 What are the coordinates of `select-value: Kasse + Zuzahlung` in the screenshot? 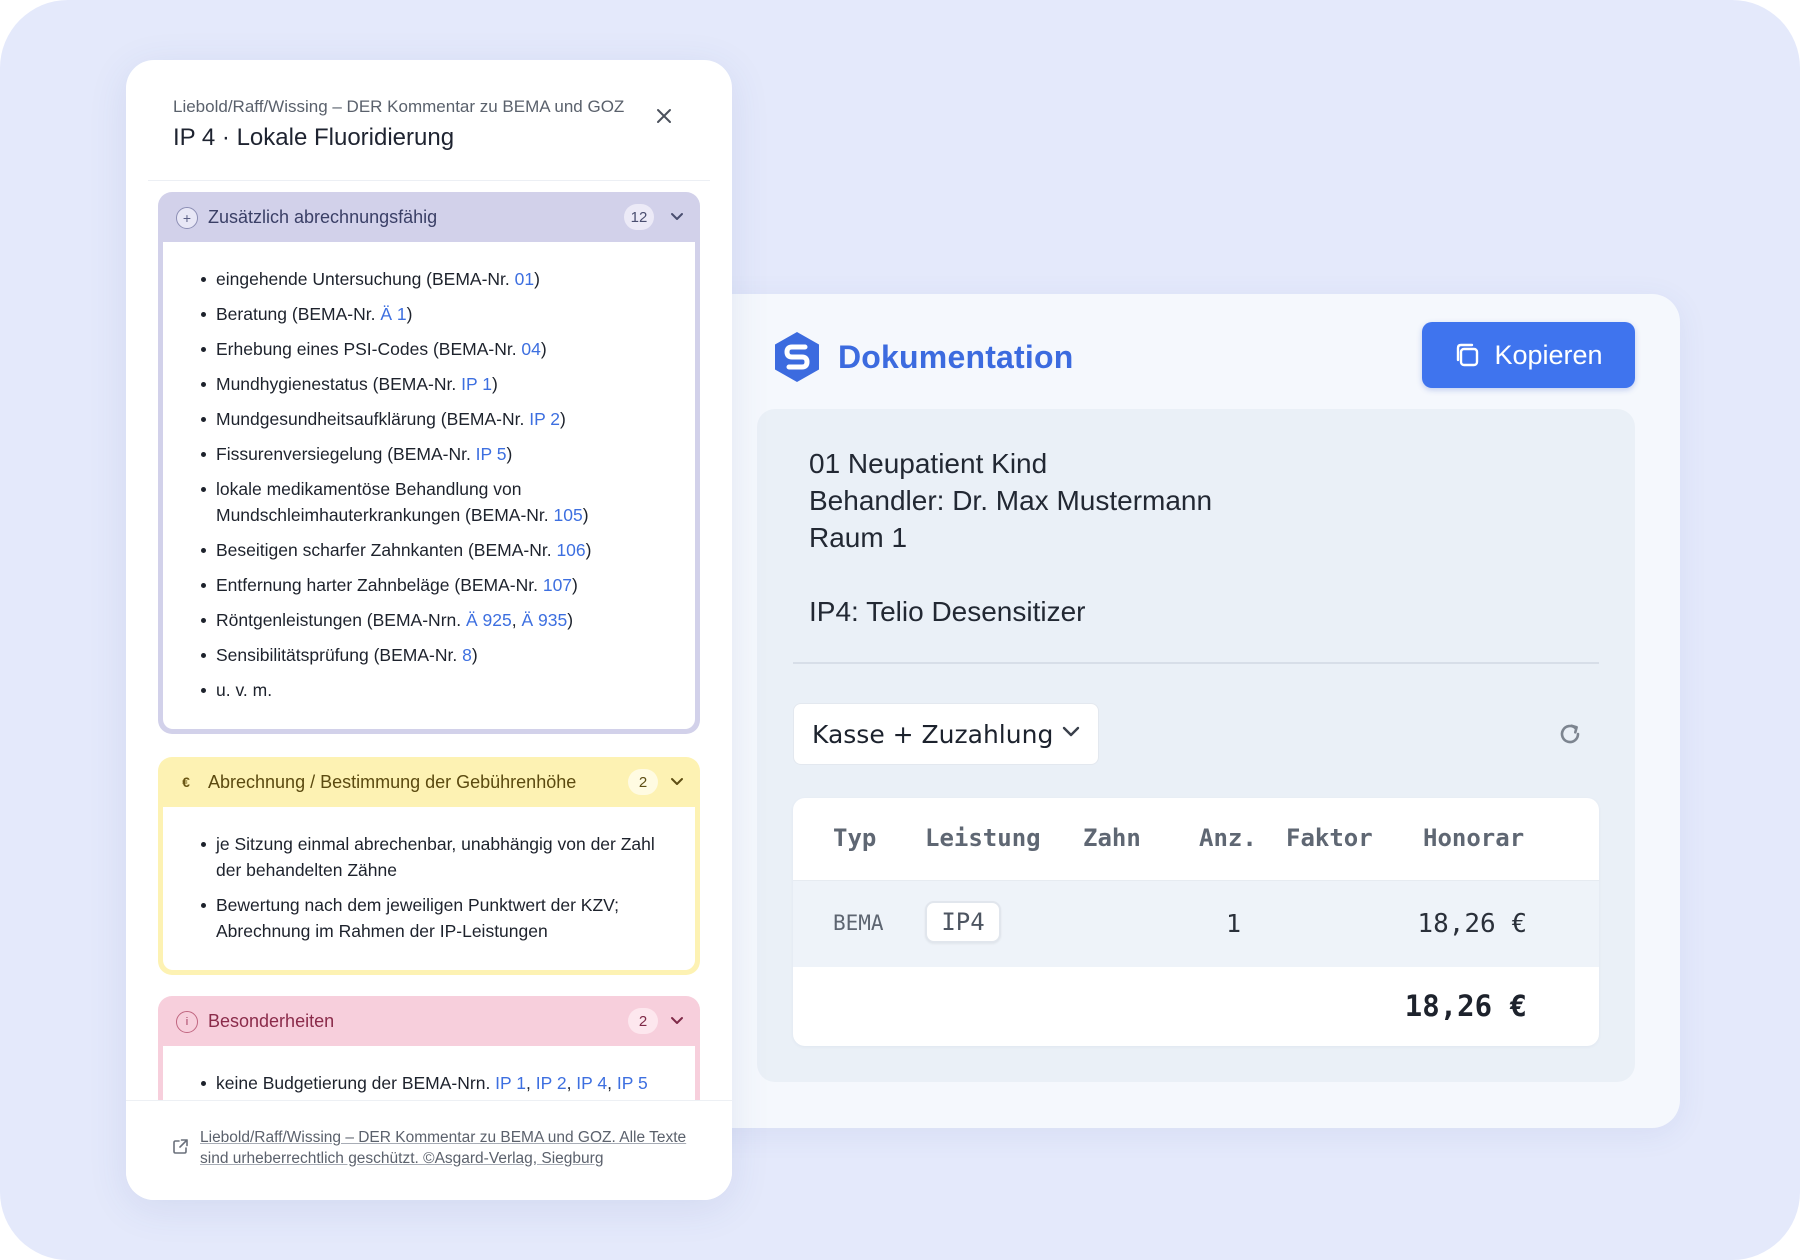 It's located at (933, 734).